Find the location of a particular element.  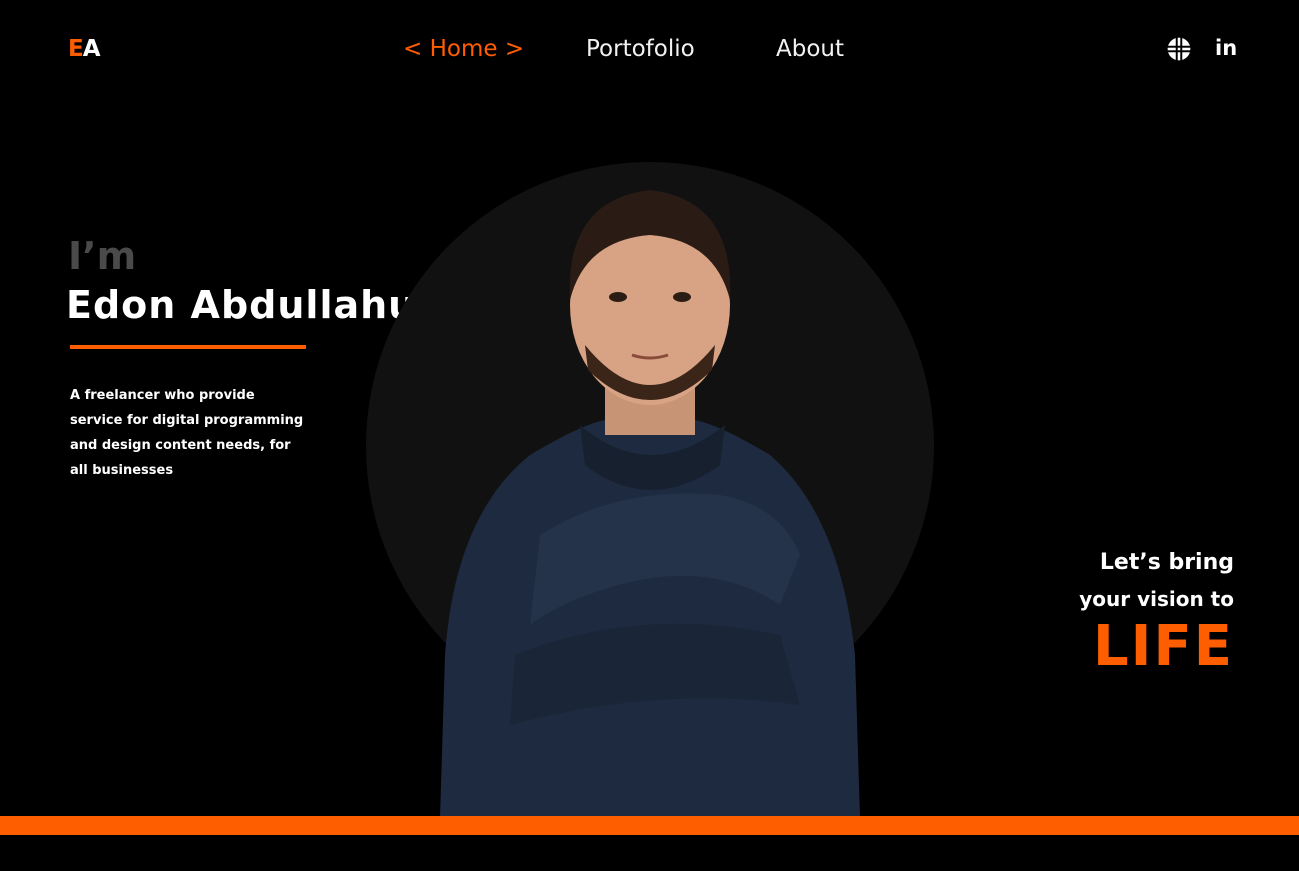

logo-letter-e: E is located at coordinates (76, 49).